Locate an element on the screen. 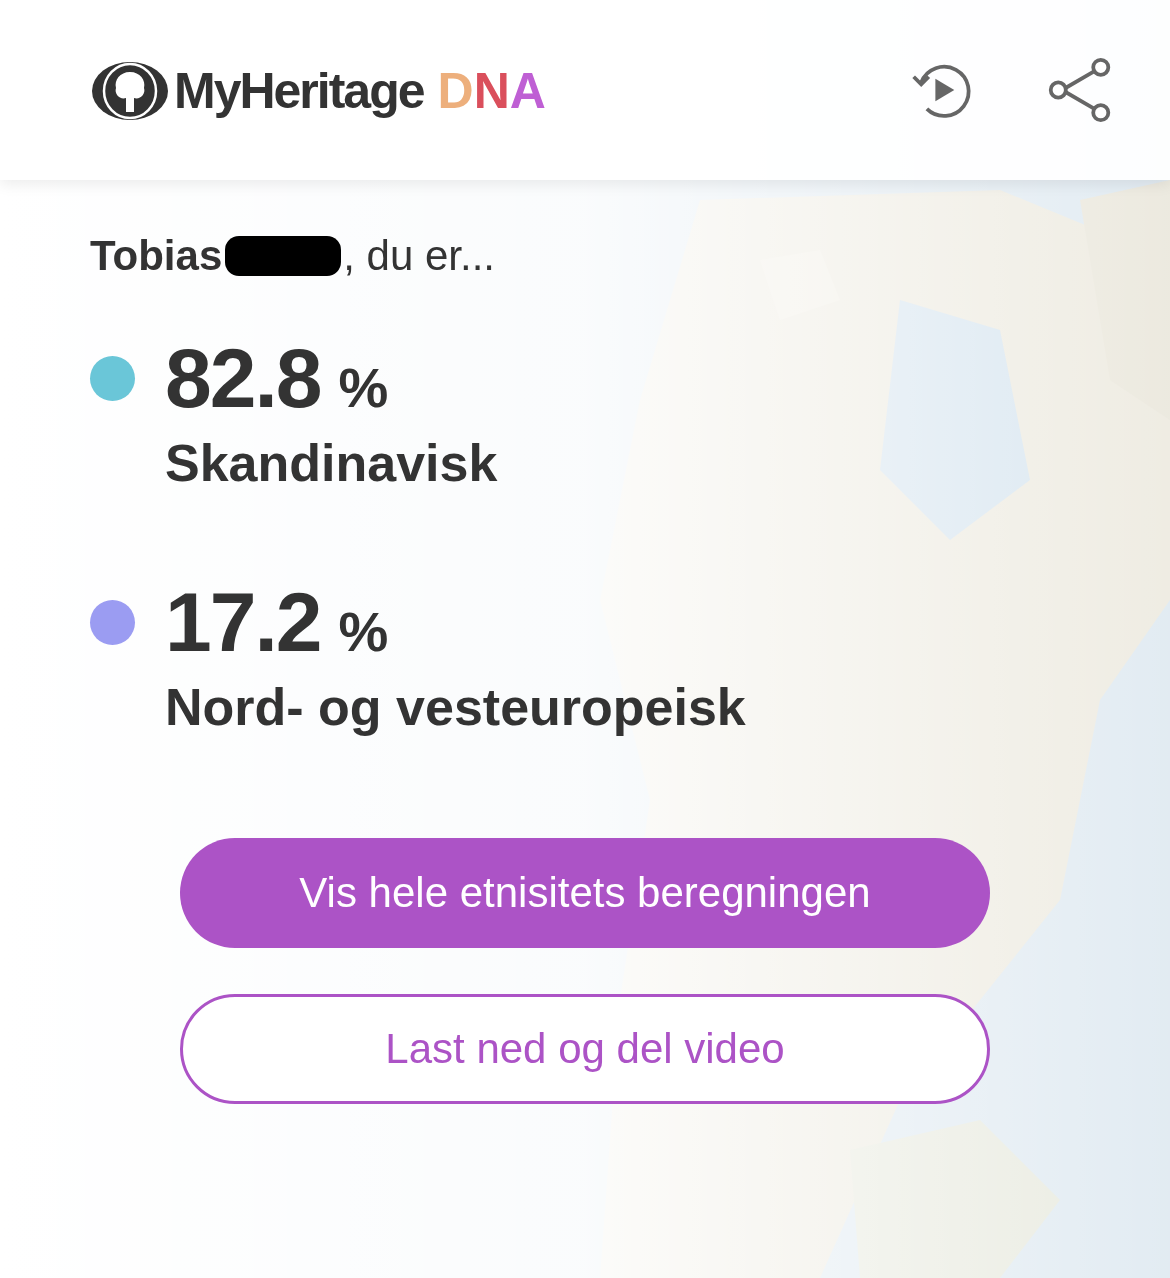 The width and height of the screenshot is (1170, 1278). percentage-value: 17.2 is located at coordinates (243, 622).